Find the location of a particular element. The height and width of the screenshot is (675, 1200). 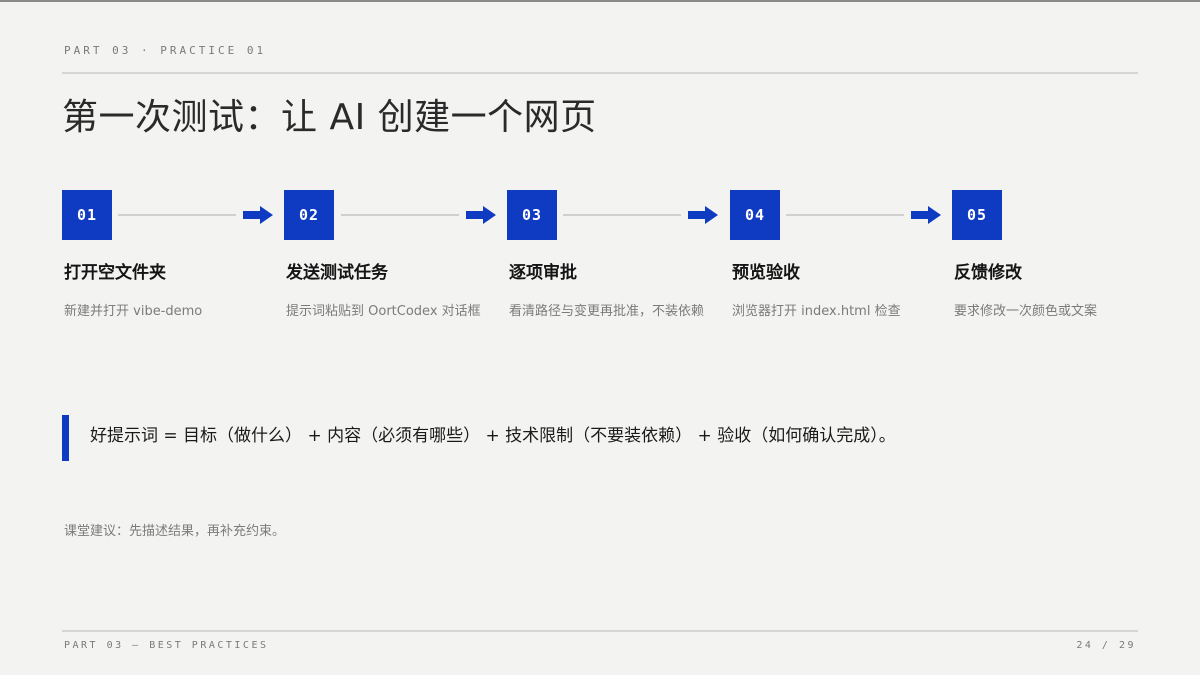

step-number-badge: 04 is located at coordinates (755, 215).